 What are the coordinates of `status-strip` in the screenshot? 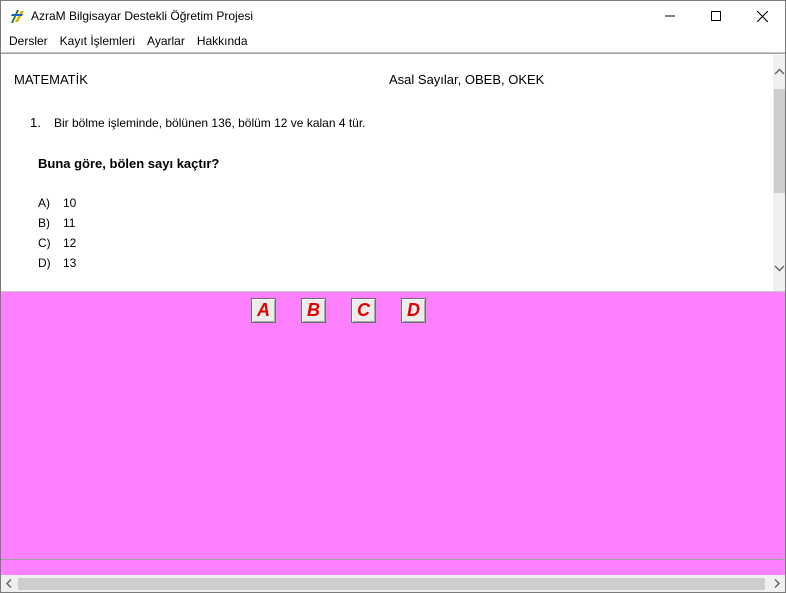 It's located at (393, 567).